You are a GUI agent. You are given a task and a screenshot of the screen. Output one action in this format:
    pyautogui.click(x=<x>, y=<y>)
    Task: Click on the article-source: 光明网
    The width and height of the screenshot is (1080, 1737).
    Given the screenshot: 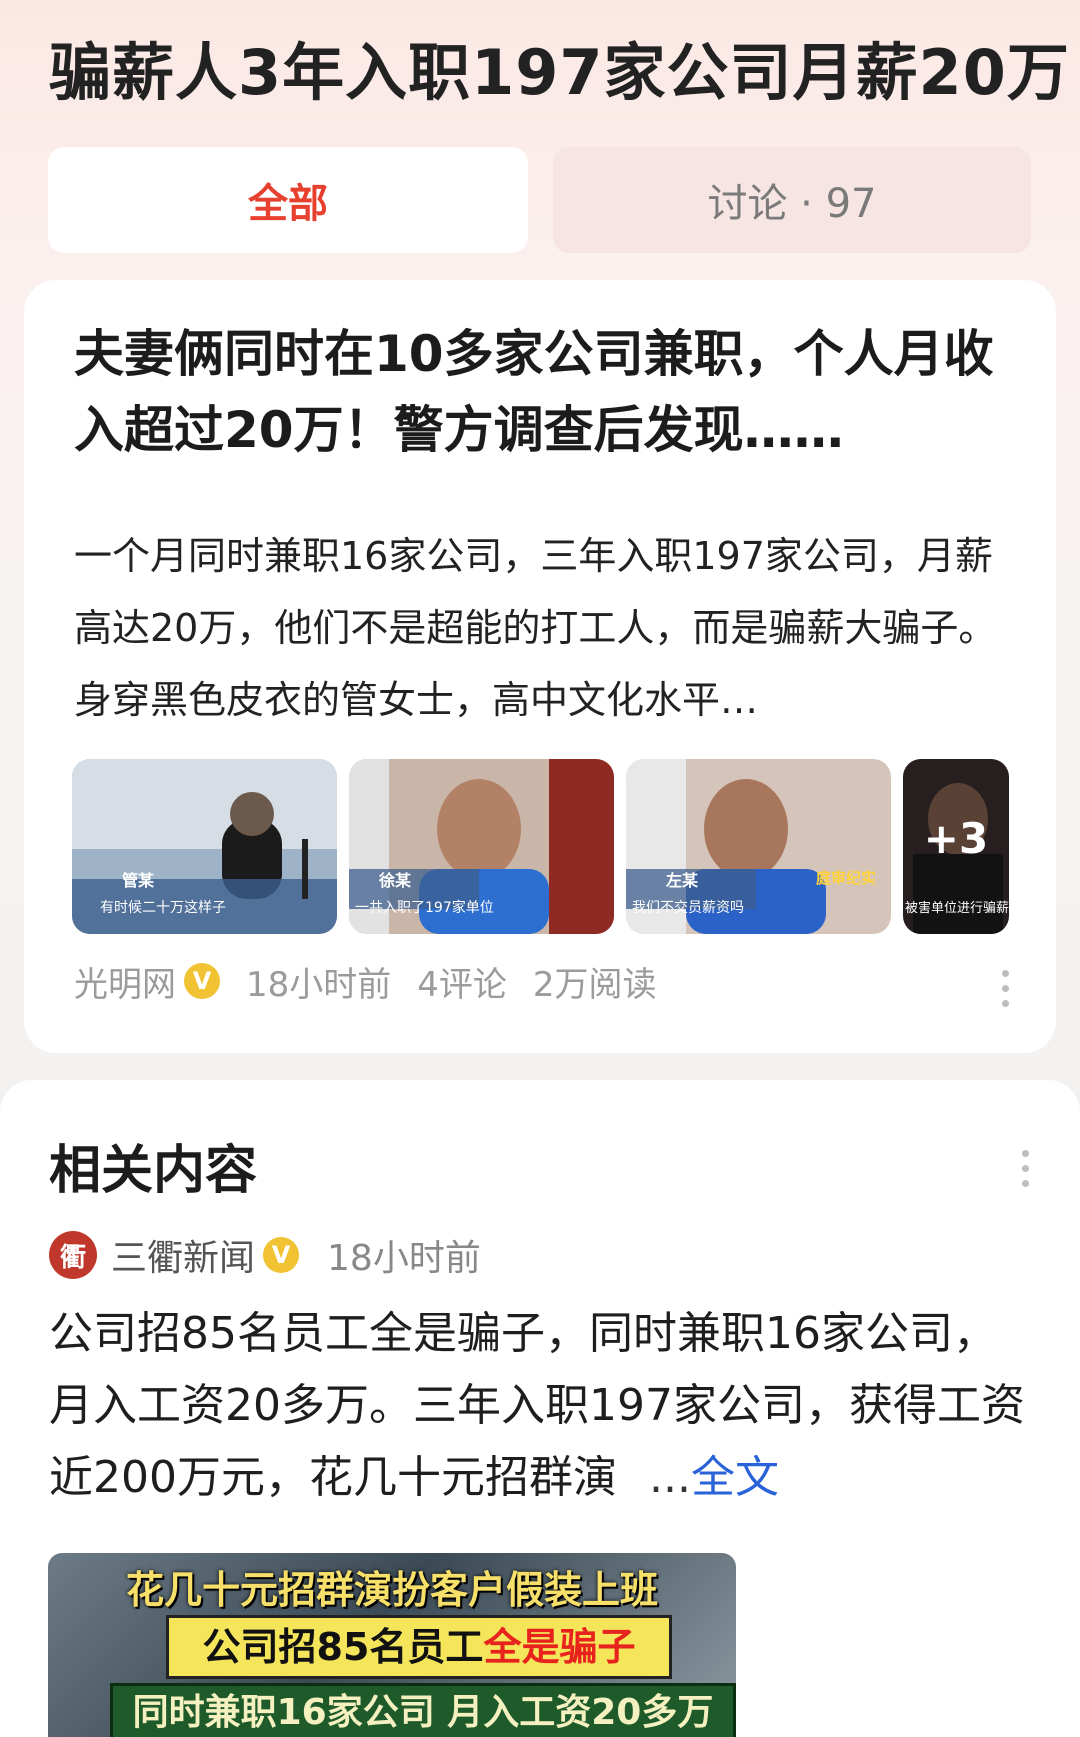 What is the action you would take?
    pyautogui.click(x=125, y=981)
    